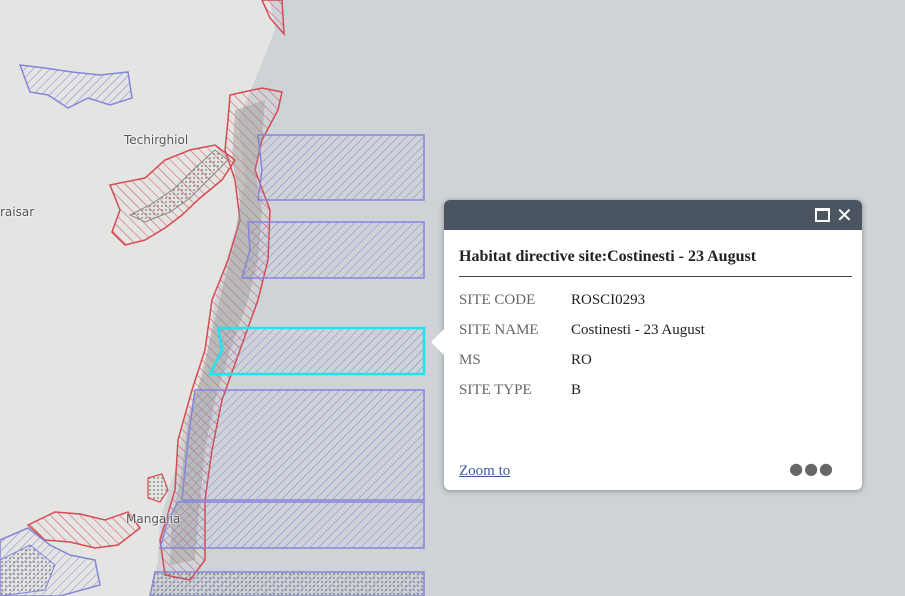 This screenshot has height=596, width=905. What do you see at coordinates (287, 584) in the screenshot?
I see `bird-site-marine-6-dots` at bounding box center [287, 584].